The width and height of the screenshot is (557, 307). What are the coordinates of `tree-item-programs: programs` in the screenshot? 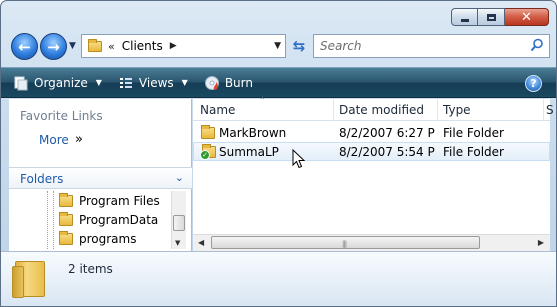 It's located at (98, 238).